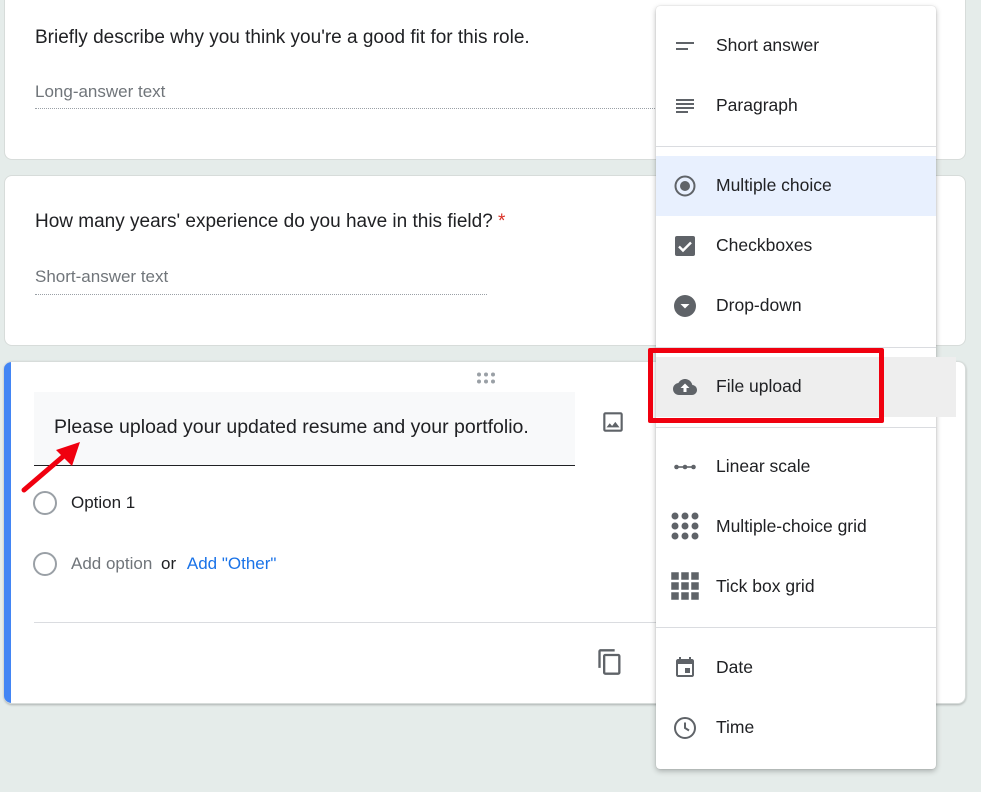 This screenshot has height=792, width=981. Describe the element at coordinates (765, 586) in the screenshot. I see `menu-item-label: Tick box grid` at that location.